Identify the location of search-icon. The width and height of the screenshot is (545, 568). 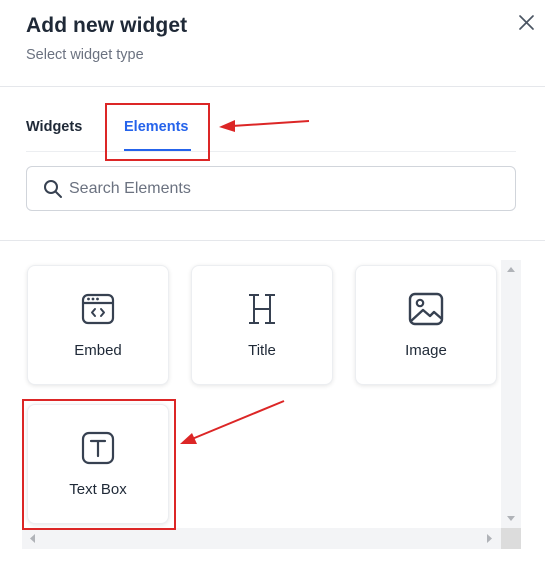
(53, 189).